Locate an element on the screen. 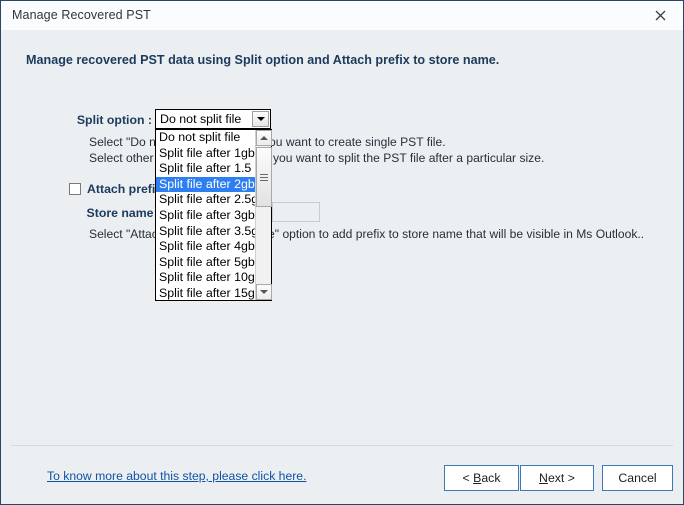  dropdown-scrollbar is located at coordinates (263, 215).